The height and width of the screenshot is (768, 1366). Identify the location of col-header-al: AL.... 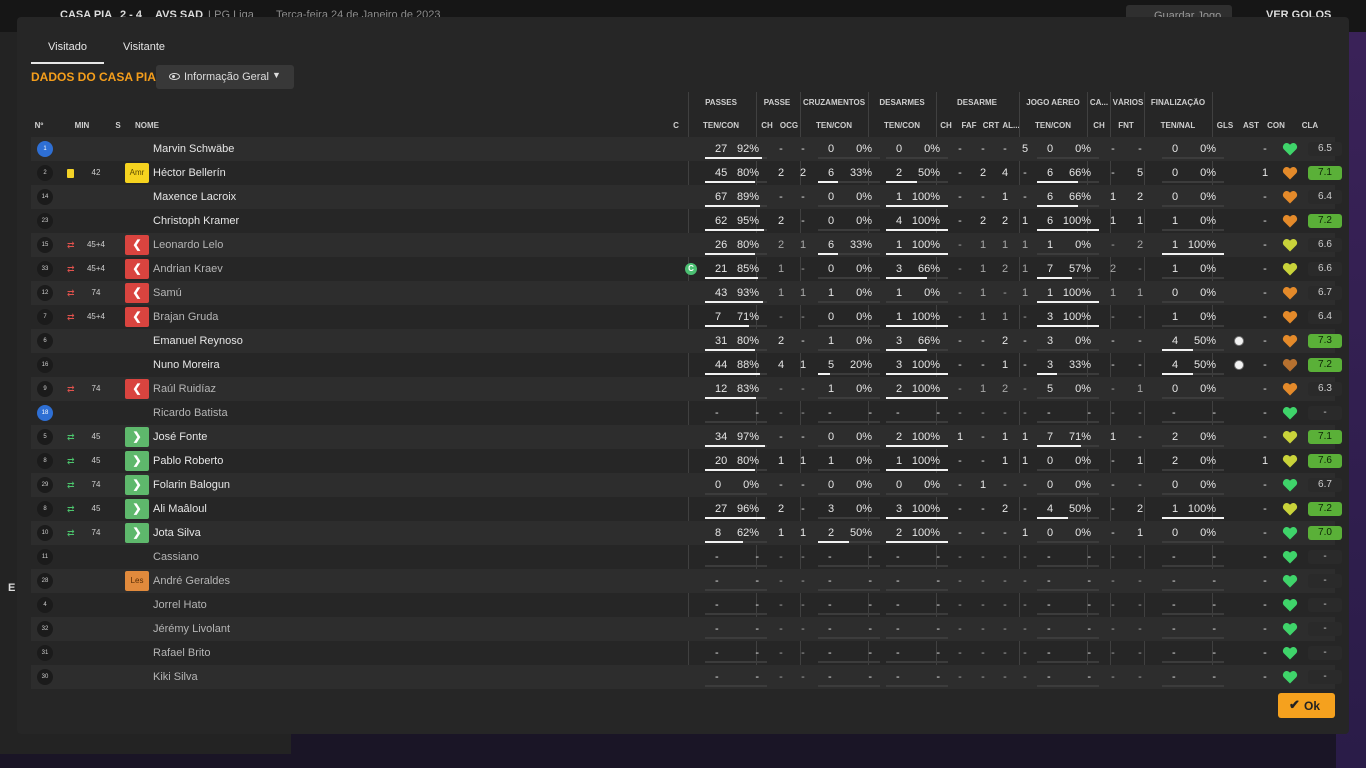
(1011, 125).